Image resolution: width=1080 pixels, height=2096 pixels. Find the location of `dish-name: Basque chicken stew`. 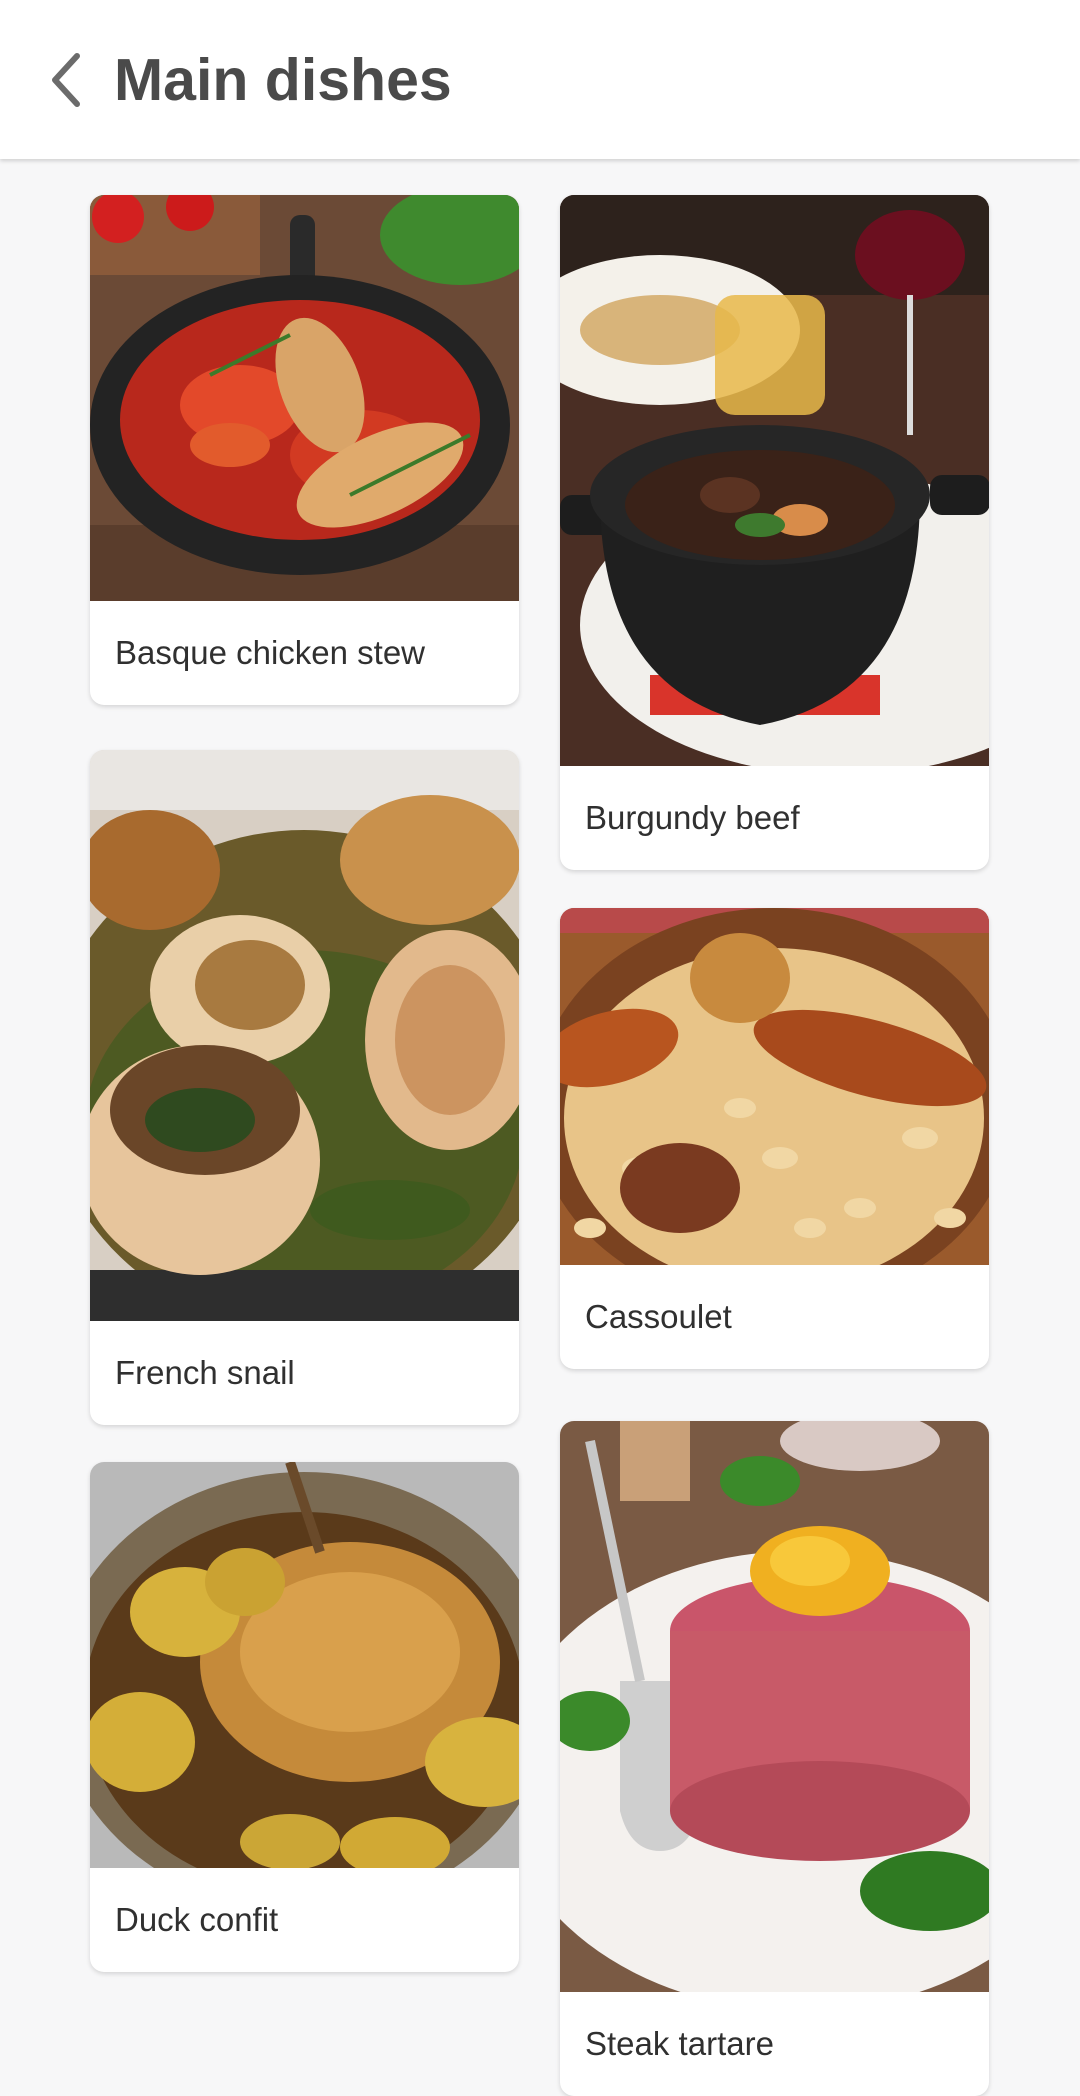

dish-name: Basque chicken stew is located at coordinates (270, 652).